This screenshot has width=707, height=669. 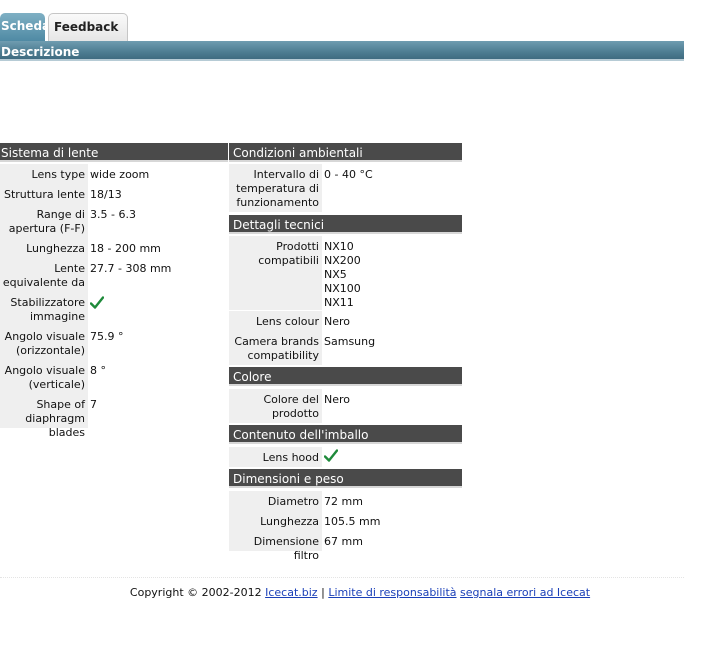 I want to click on spec-label: Angolo visuale (orizzontale), so click(x=44, y=343).